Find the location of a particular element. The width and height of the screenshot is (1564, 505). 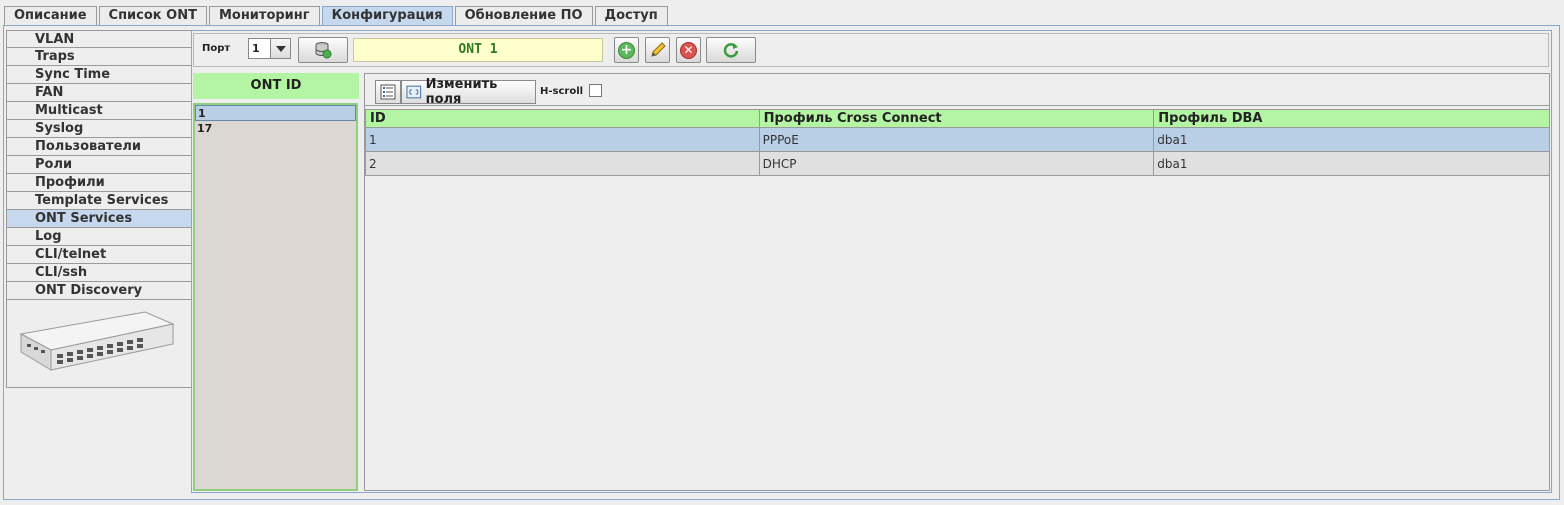

menu-item-template-services: Template Services is located at coordinates (99, 201).